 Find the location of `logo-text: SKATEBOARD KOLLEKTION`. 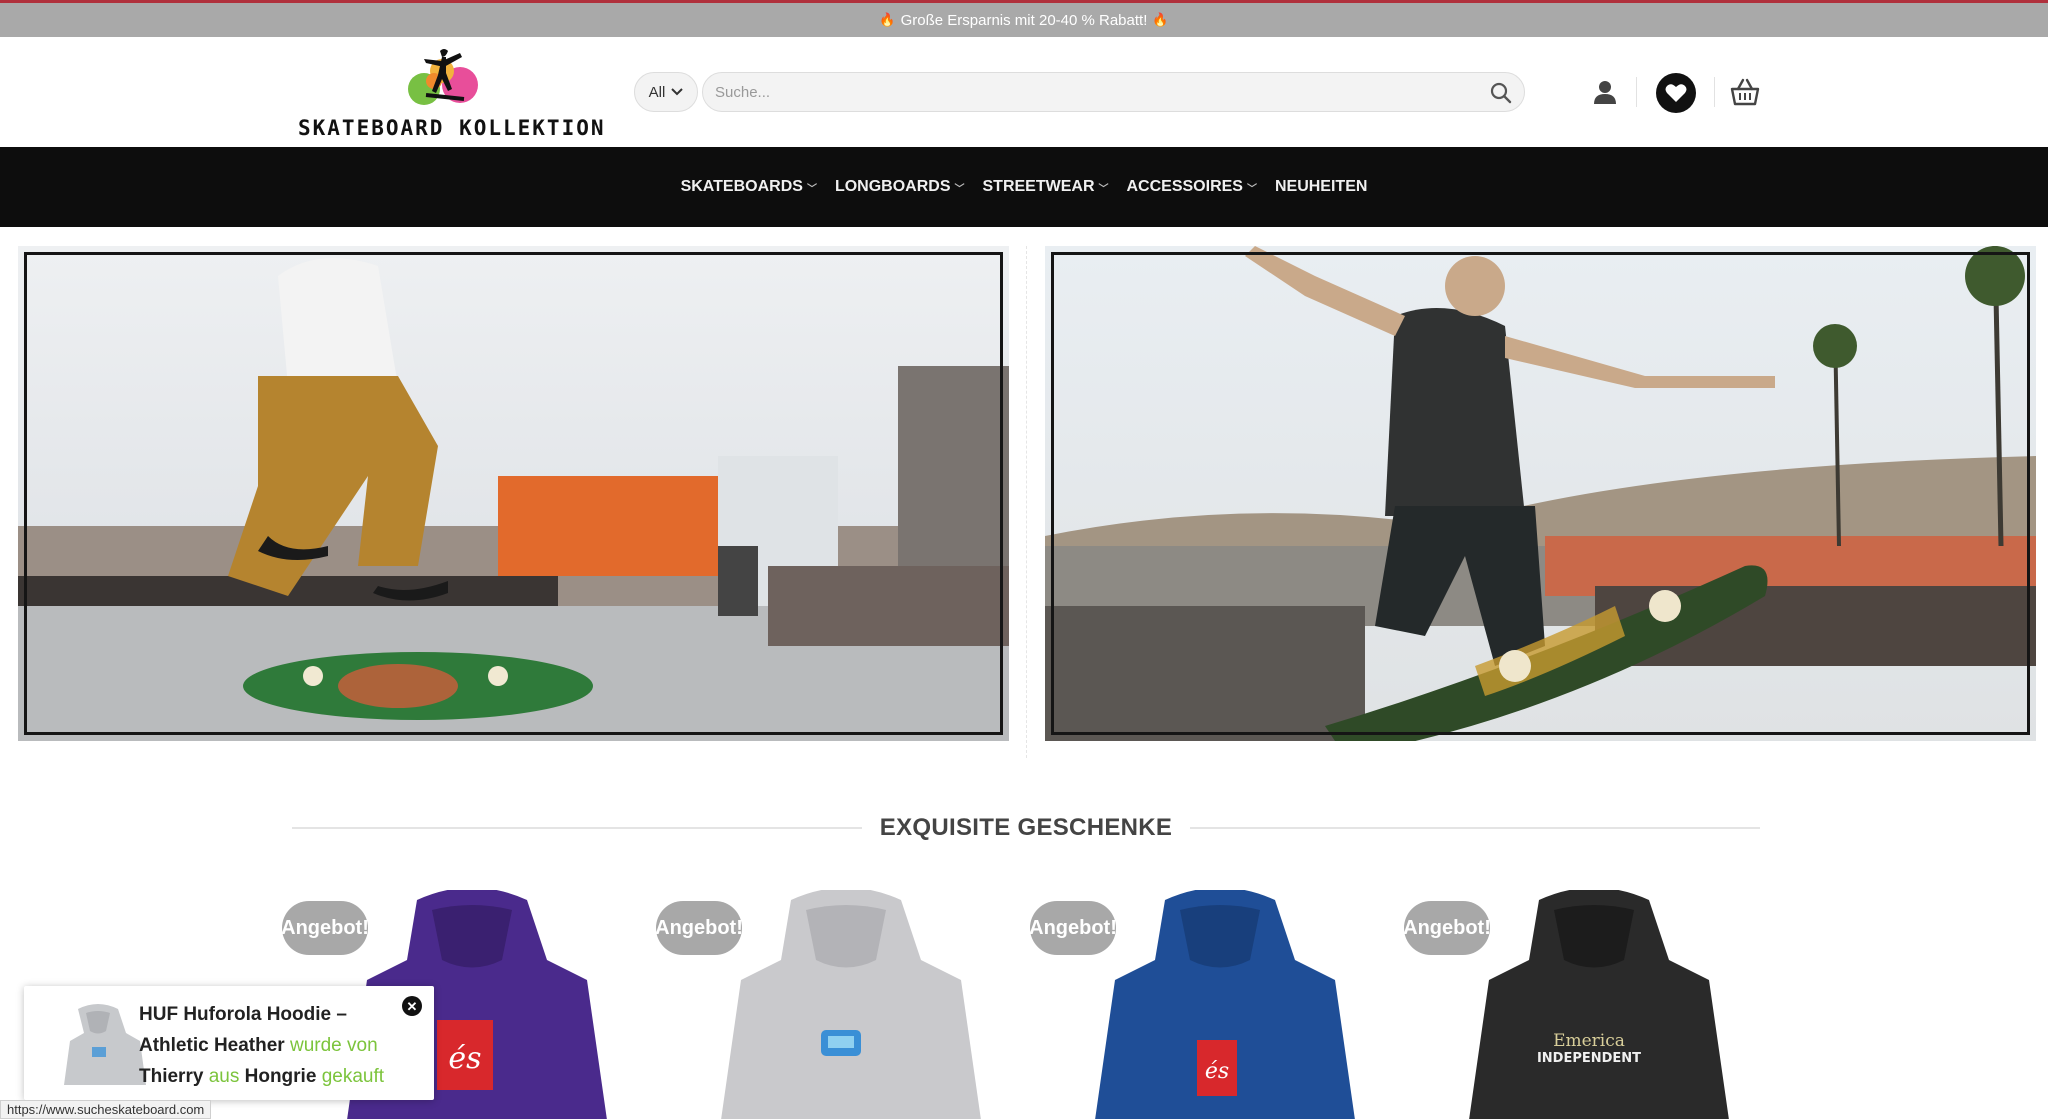

logo-text: SKATEBOARD KOLLEKTION is located at coordinates (452, 128).